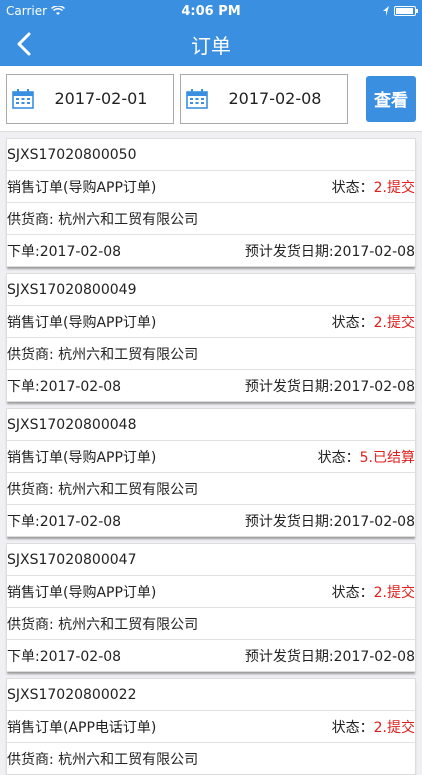 The height and width of the screenshot is (775, 422). I want to click on status-bar: Carrier 4:06 PM, so click(211, 11).